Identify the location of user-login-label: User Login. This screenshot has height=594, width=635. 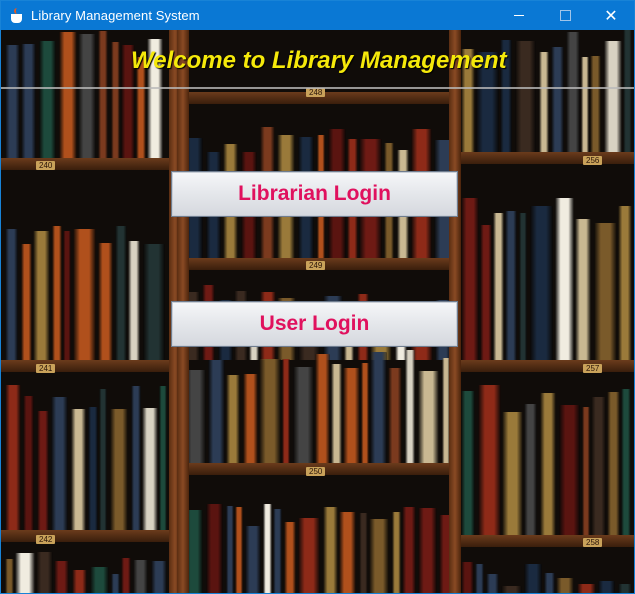
(314, 323).